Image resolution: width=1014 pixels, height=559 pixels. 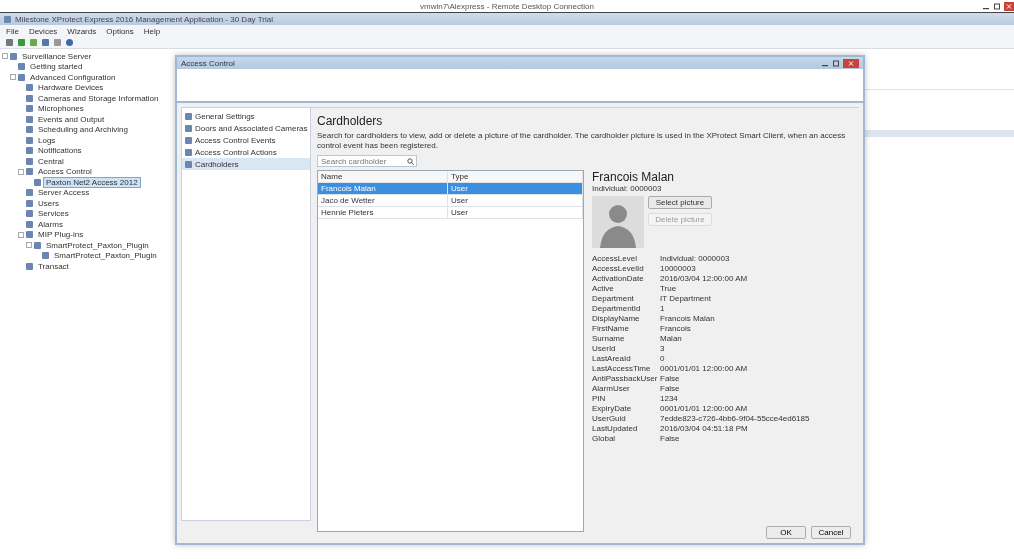 I want to click on property-value: 2016/03/04 12:00:00 AM, so click(x=704, y=278).